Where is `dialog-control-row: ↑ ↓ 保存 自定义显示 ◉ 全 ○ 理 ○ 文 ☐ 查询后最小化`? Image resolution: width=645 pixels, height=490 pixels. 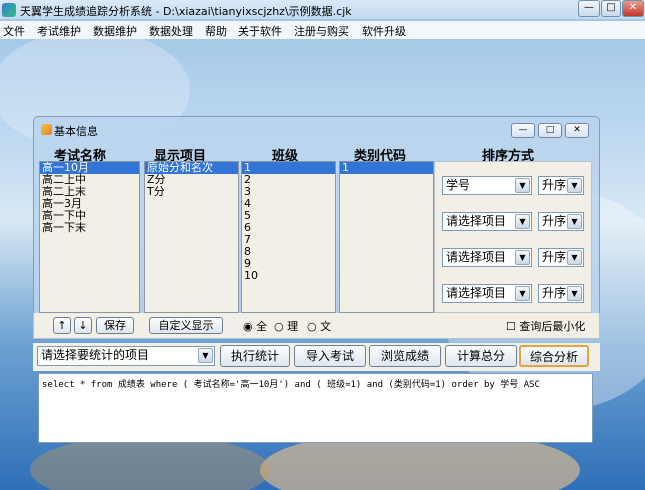 dialog-control-row: ↑ ↓ 保存 自定义显示 ◉ 全 ○ 理 ○ 文 ☐ 查询后最小化 is located at coordinates (316, 326).